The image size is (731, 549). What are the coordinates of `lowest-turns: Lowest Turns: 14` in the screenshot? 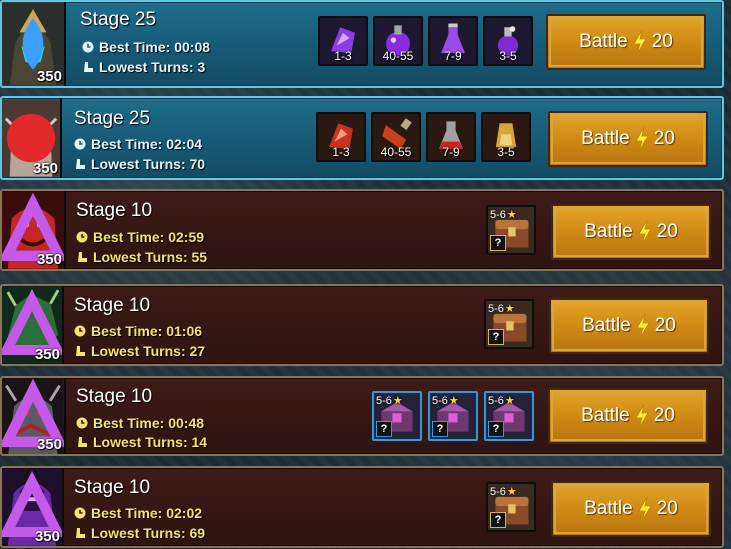 It's located at (141, 442).